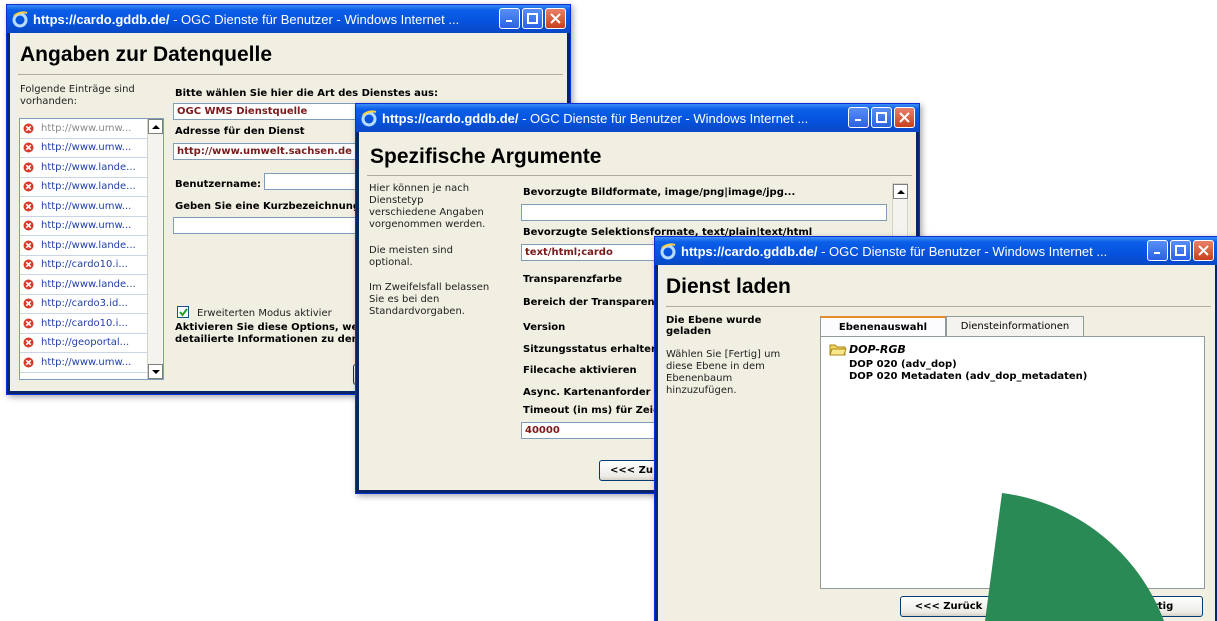 This screenshot has height=621, width=1217. What do you see at coordinates (273, 111) in the screenshot?
I see `service-type-select: OGC WMS Dienstquelle` at bounding box center [273, 111].